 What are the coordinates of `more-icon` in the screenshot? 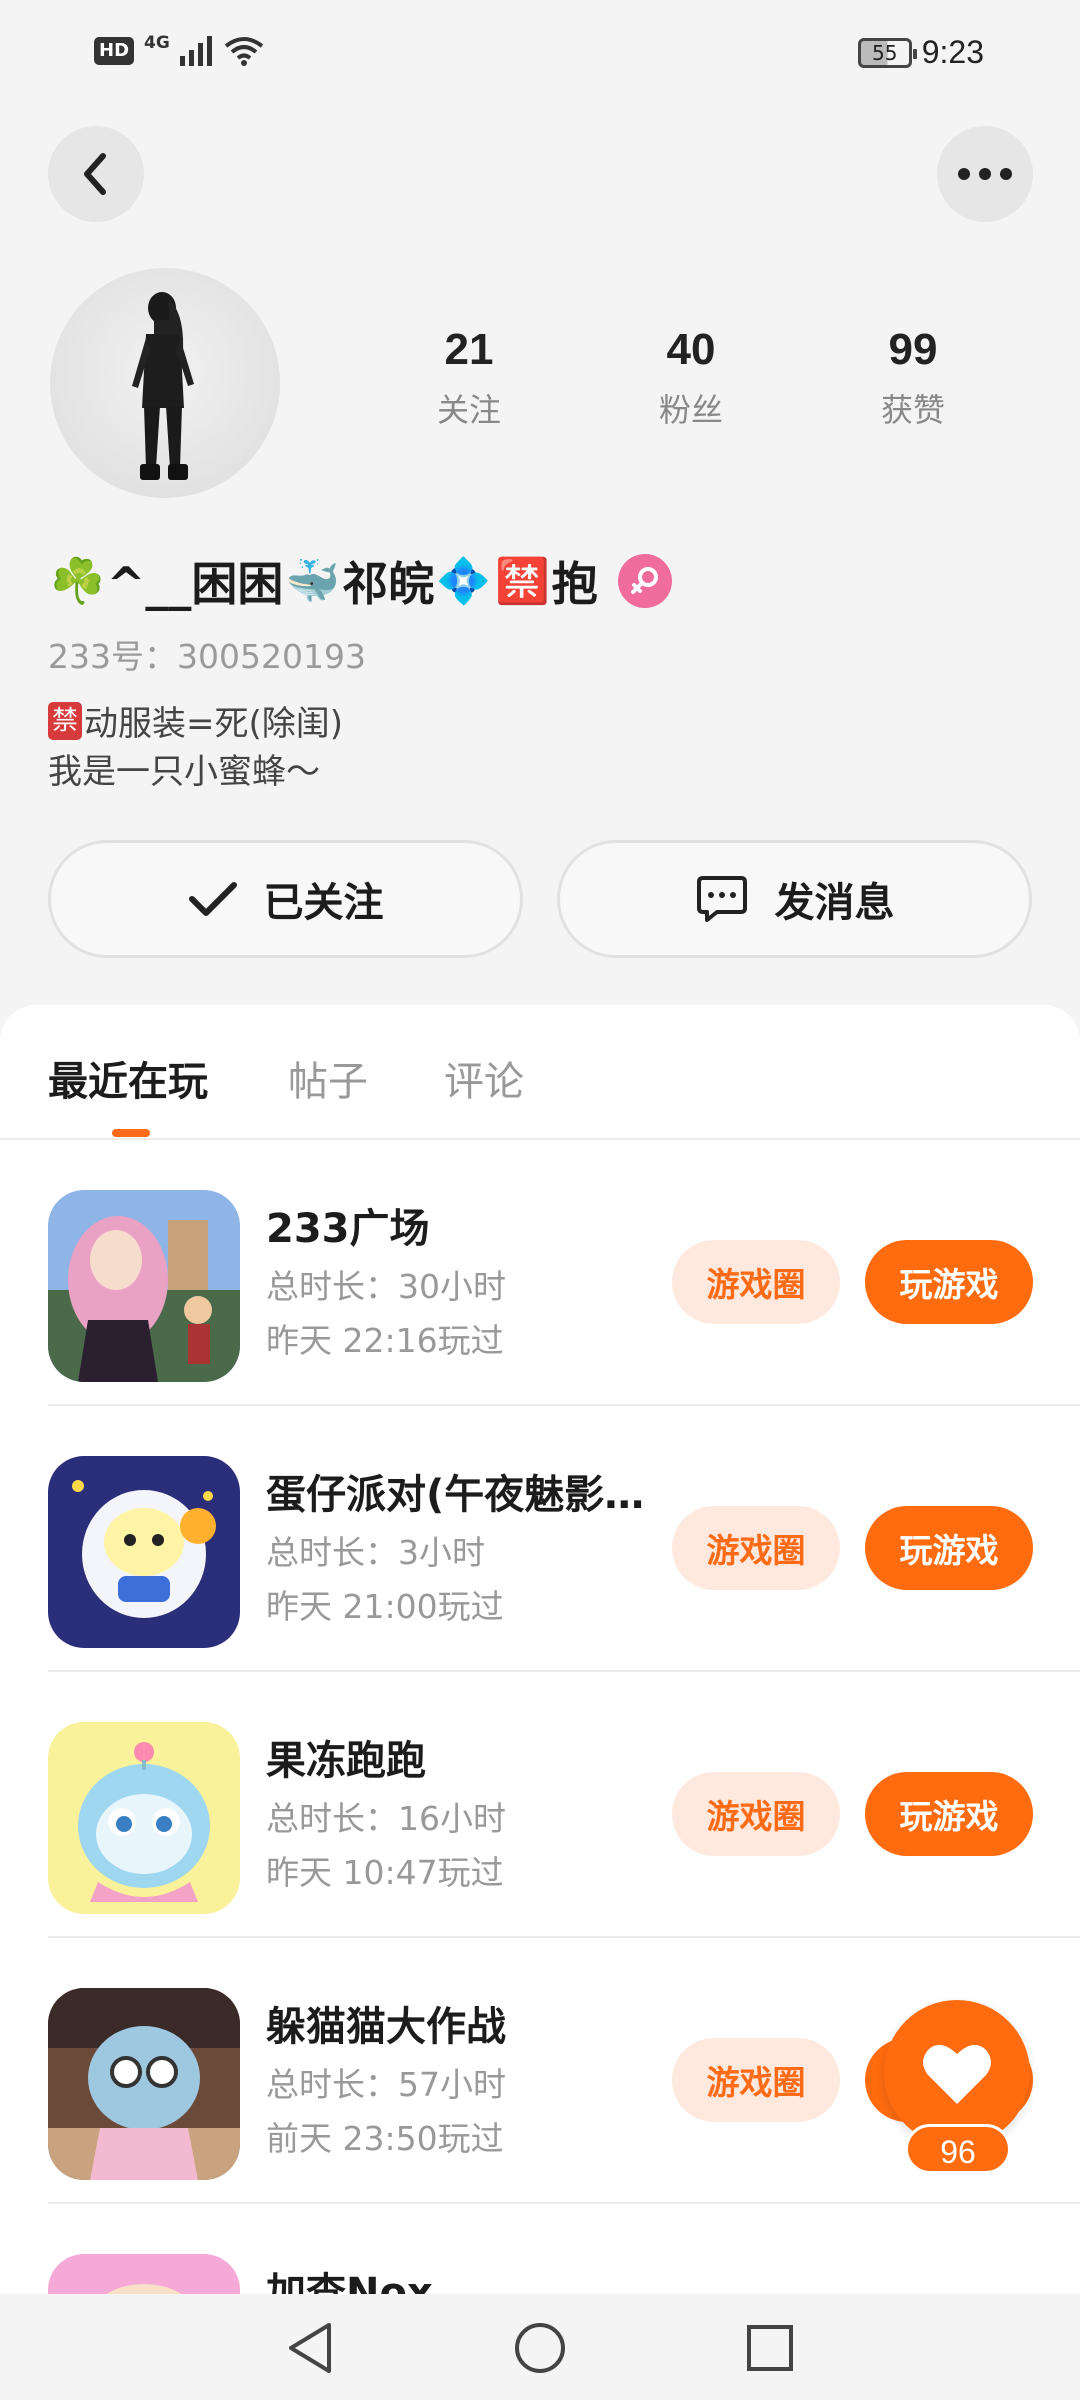 It's located at (985, 174).